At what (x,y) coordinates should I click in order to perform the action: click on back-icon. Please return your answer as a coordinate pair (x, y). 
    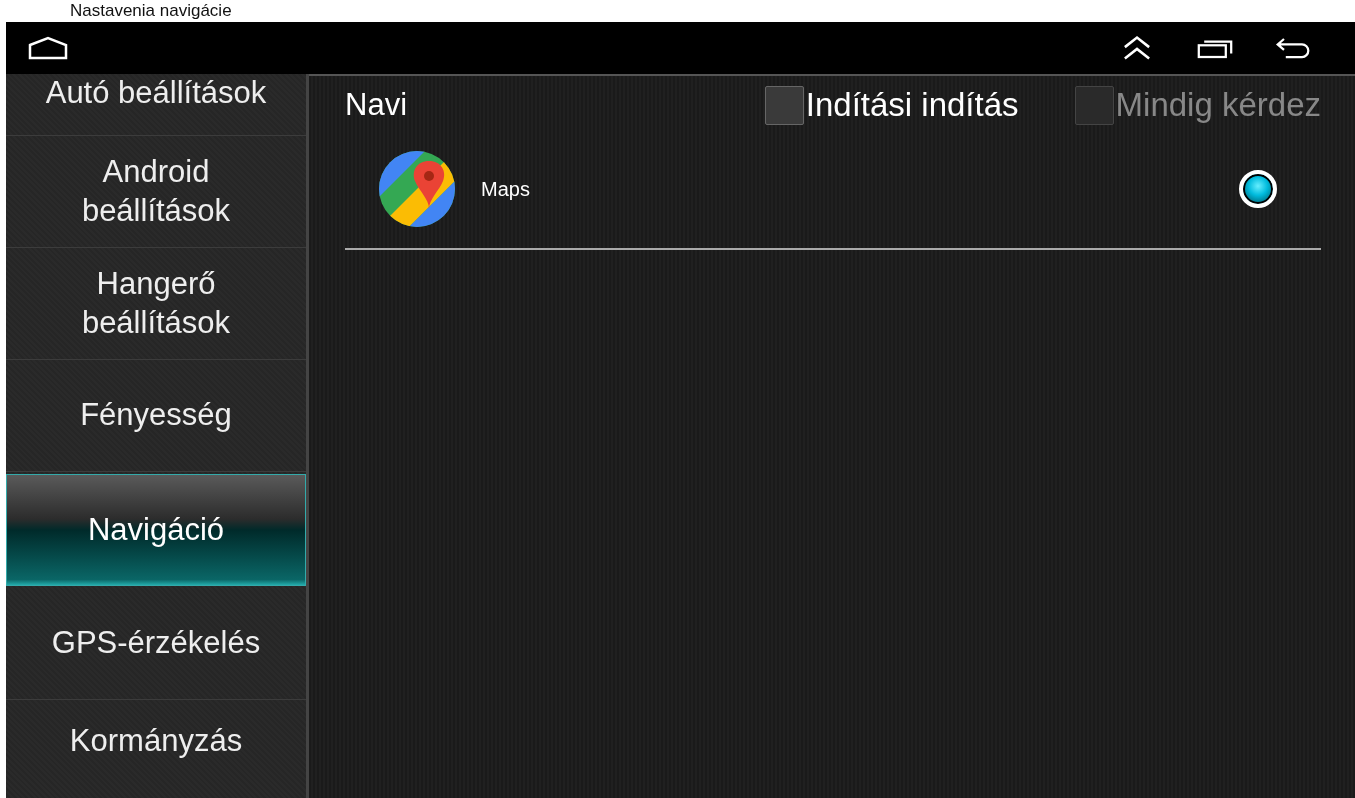
    Looking at the image, I should click on (1293, 48).